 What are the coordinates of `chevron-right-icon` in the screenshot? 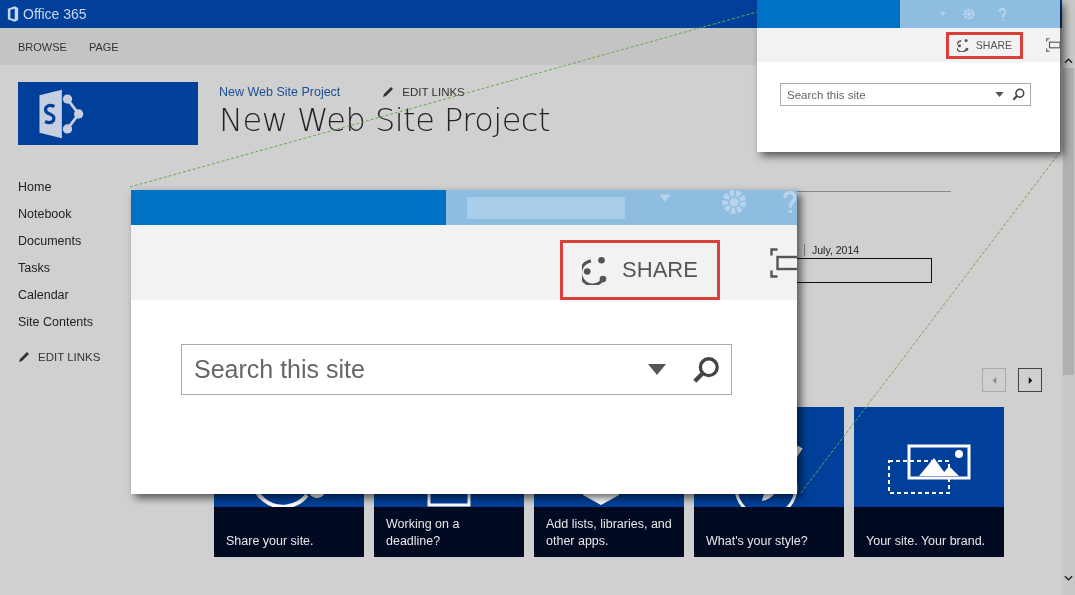 It's located at (1030, 380).